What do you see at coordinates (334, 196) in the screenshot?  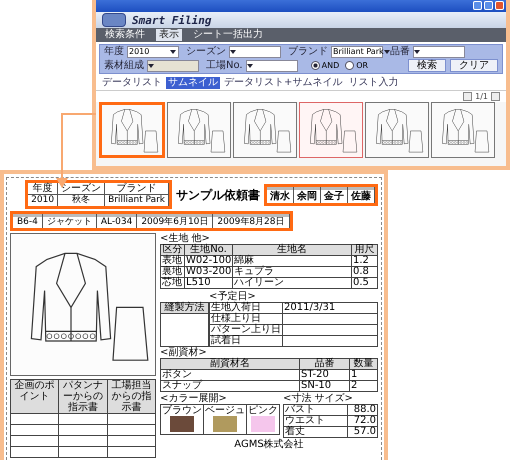 I see `approver-name: 金子` at bounding box center [334, 196].